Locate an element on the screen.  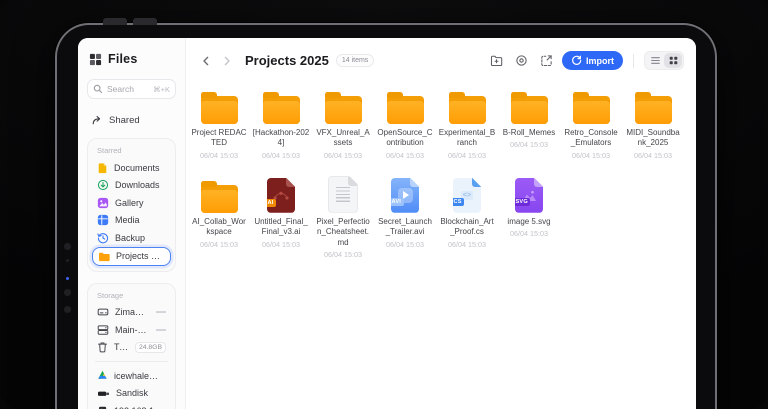
file-item: <> CS Blockchain_Art_Proof.cs 06/04 15:03 is located at coordinates (467, 216).